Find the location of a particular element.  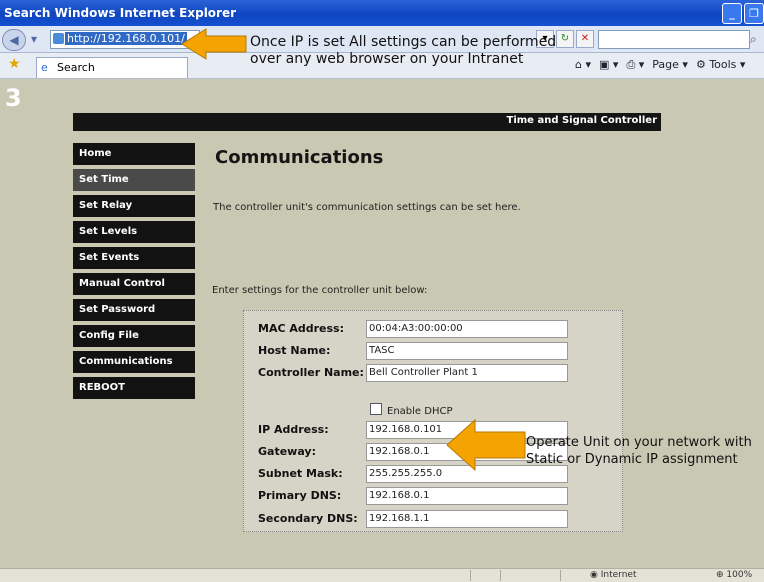

primary-dns-label: Primary DNS: is located at coordinates (300, 495).